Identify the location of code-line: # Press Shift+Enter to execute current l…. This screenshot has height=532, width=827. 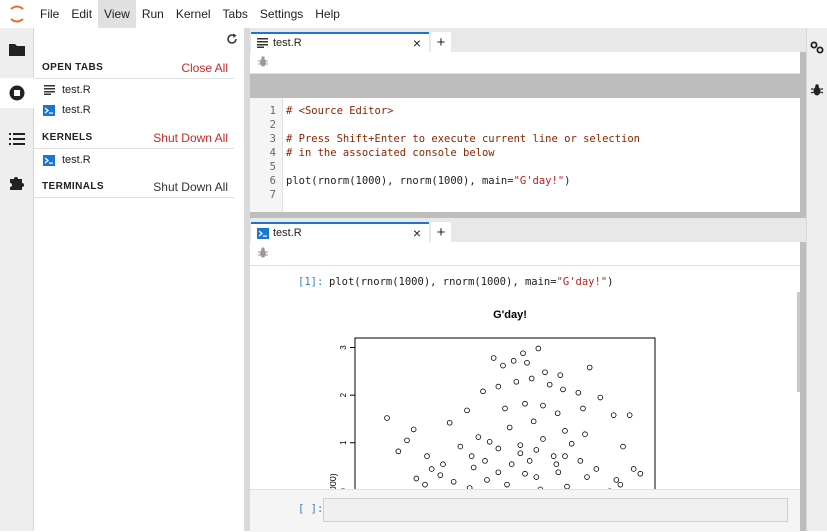
(463, 139).